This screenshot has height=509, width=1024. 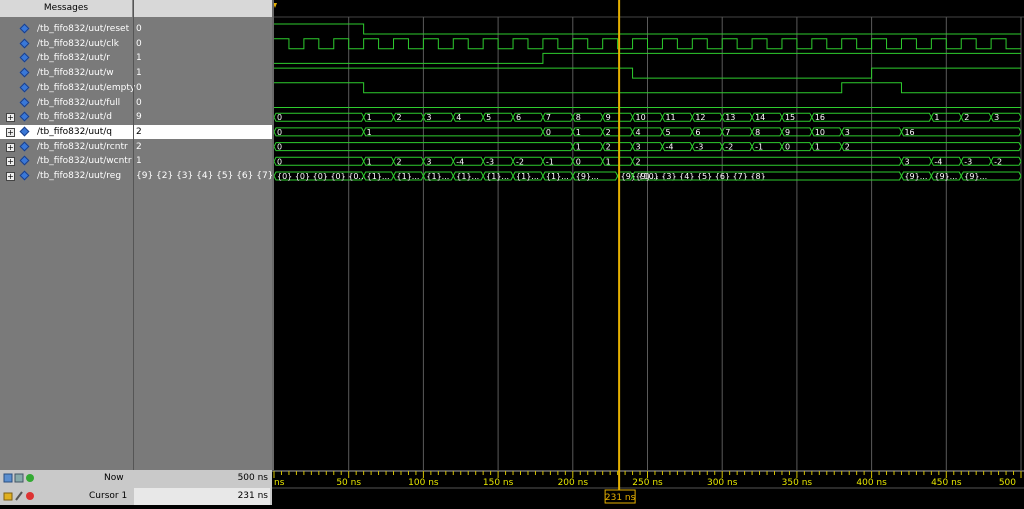 I want to click on signal-row: /tb_fifo832/uut/reset 0, so click(x=136, y=29).